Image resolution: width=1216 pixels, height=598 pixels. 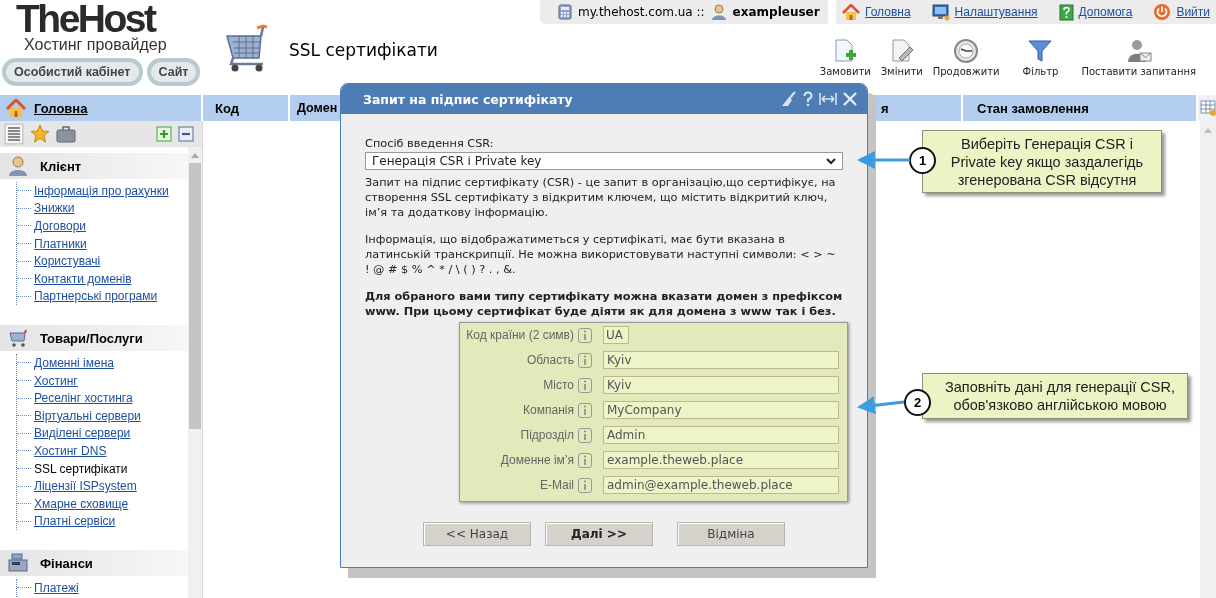 What do you see at coordinates (468, 99) in the screenshot?
I see `dialog-title: Запит на підпис сертифікату` at bounding box center [468, 99].